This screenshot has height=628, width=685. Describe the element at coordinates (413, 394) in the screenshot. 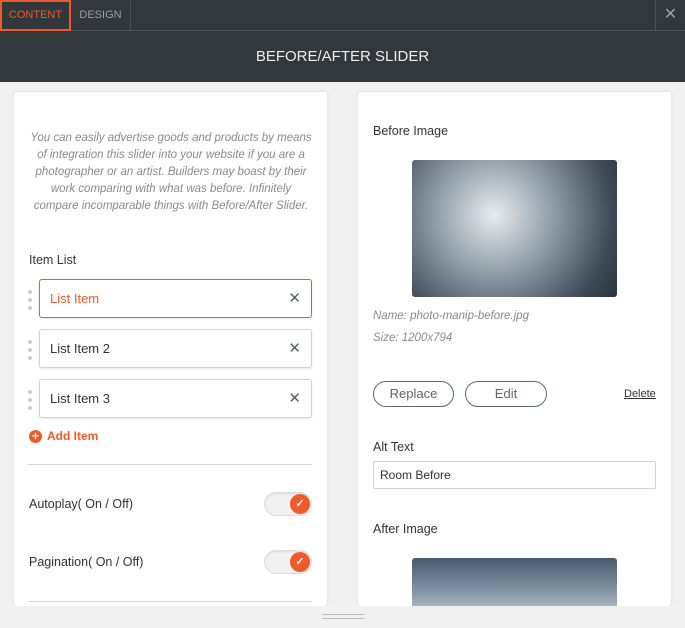

I see `replace-button: Replace` at that location.